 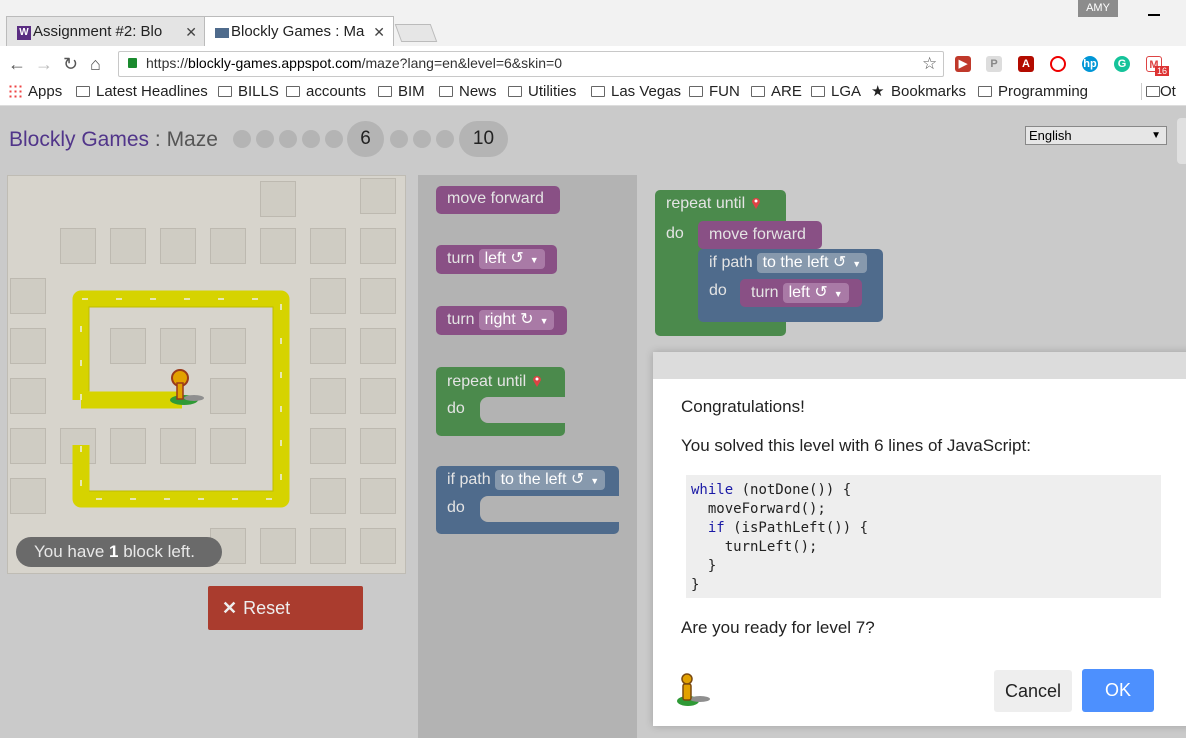 I want to click on turn-right-block: turn right ↻ ▼, so click(x=501, y=320).